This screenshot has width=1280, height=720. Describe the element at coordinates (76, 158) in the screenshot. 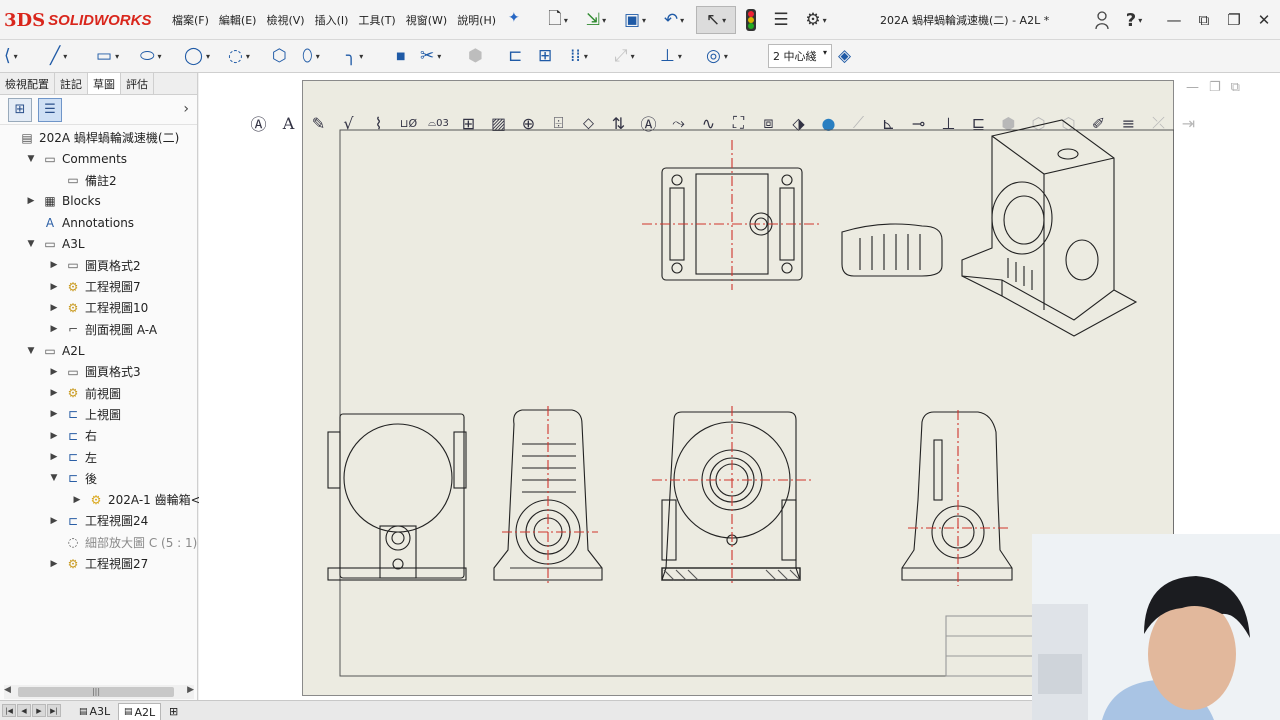

I see `tree-item: ▼ ▭ Comments` at that location.